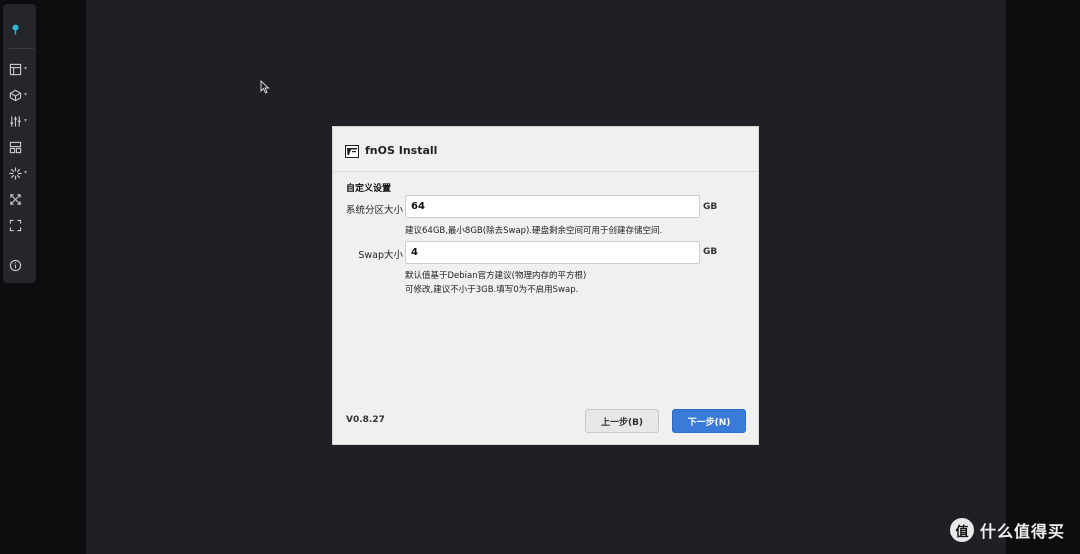  What do you see at coordinates (22, 225) in the screenshot?
I see `fullscreen-icon` at bounding box center [22, 225].